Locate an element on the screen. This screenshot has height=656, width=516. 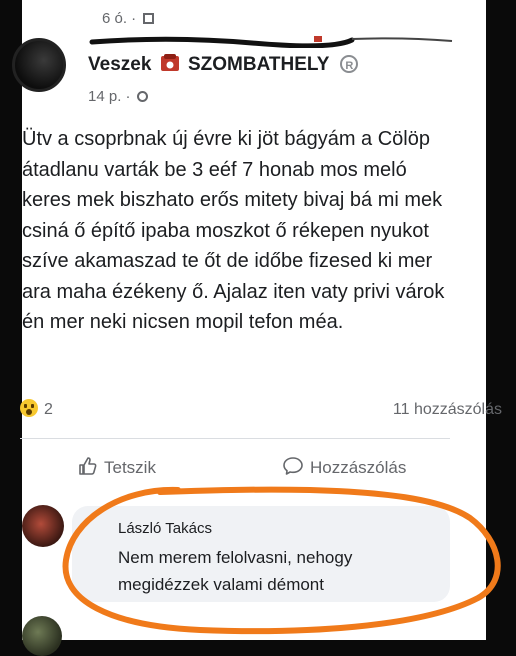
comments-count: 11 hozzászólás is located at coordinates (447, 410).